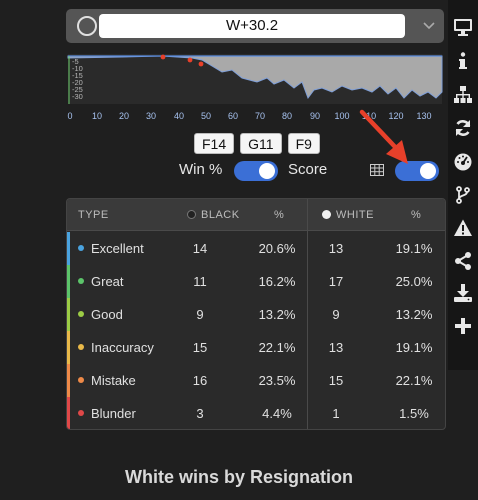  I want to click on row-black-percent: 22.1%, so click(277, 347).